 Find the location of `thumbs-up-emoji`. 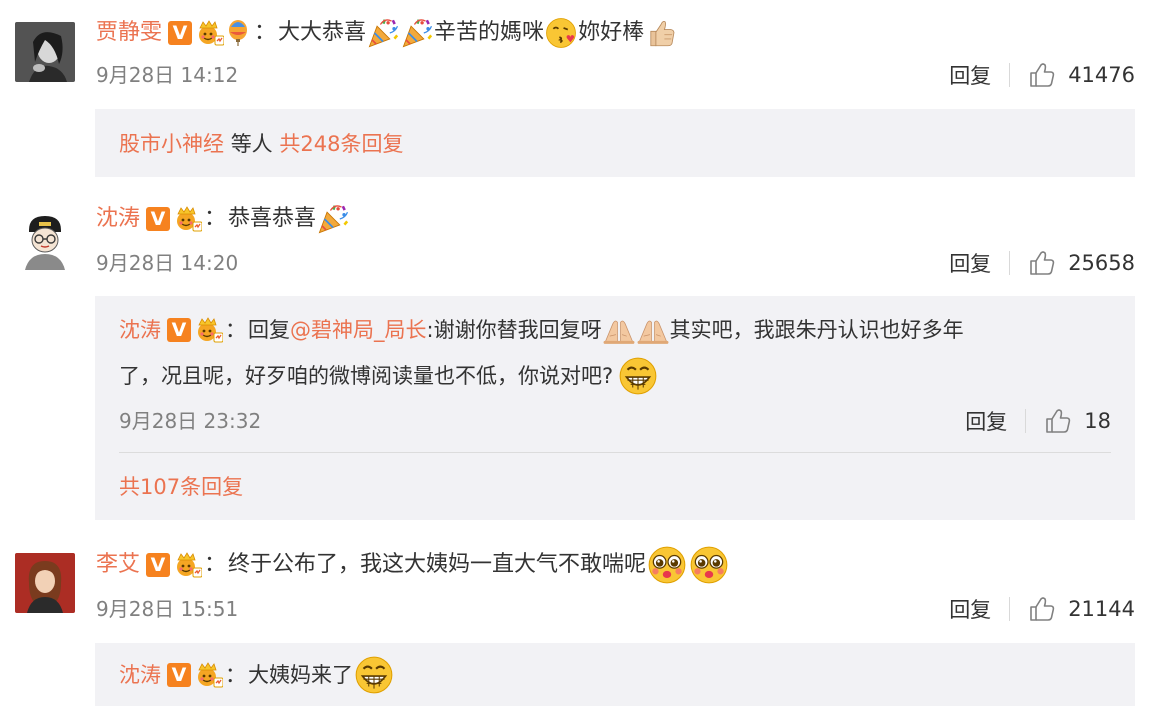

thumbs-up-emoji is located at coordinates (661, 33).